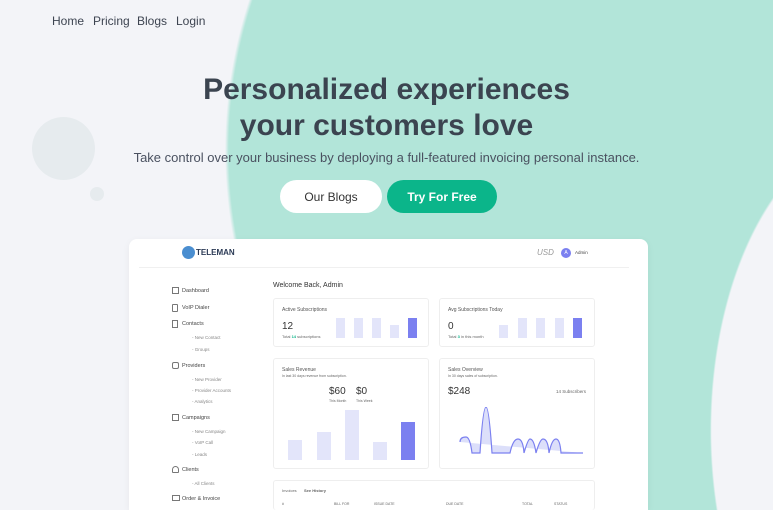  I want to click on user-menu: Admin, so click(581, 252).